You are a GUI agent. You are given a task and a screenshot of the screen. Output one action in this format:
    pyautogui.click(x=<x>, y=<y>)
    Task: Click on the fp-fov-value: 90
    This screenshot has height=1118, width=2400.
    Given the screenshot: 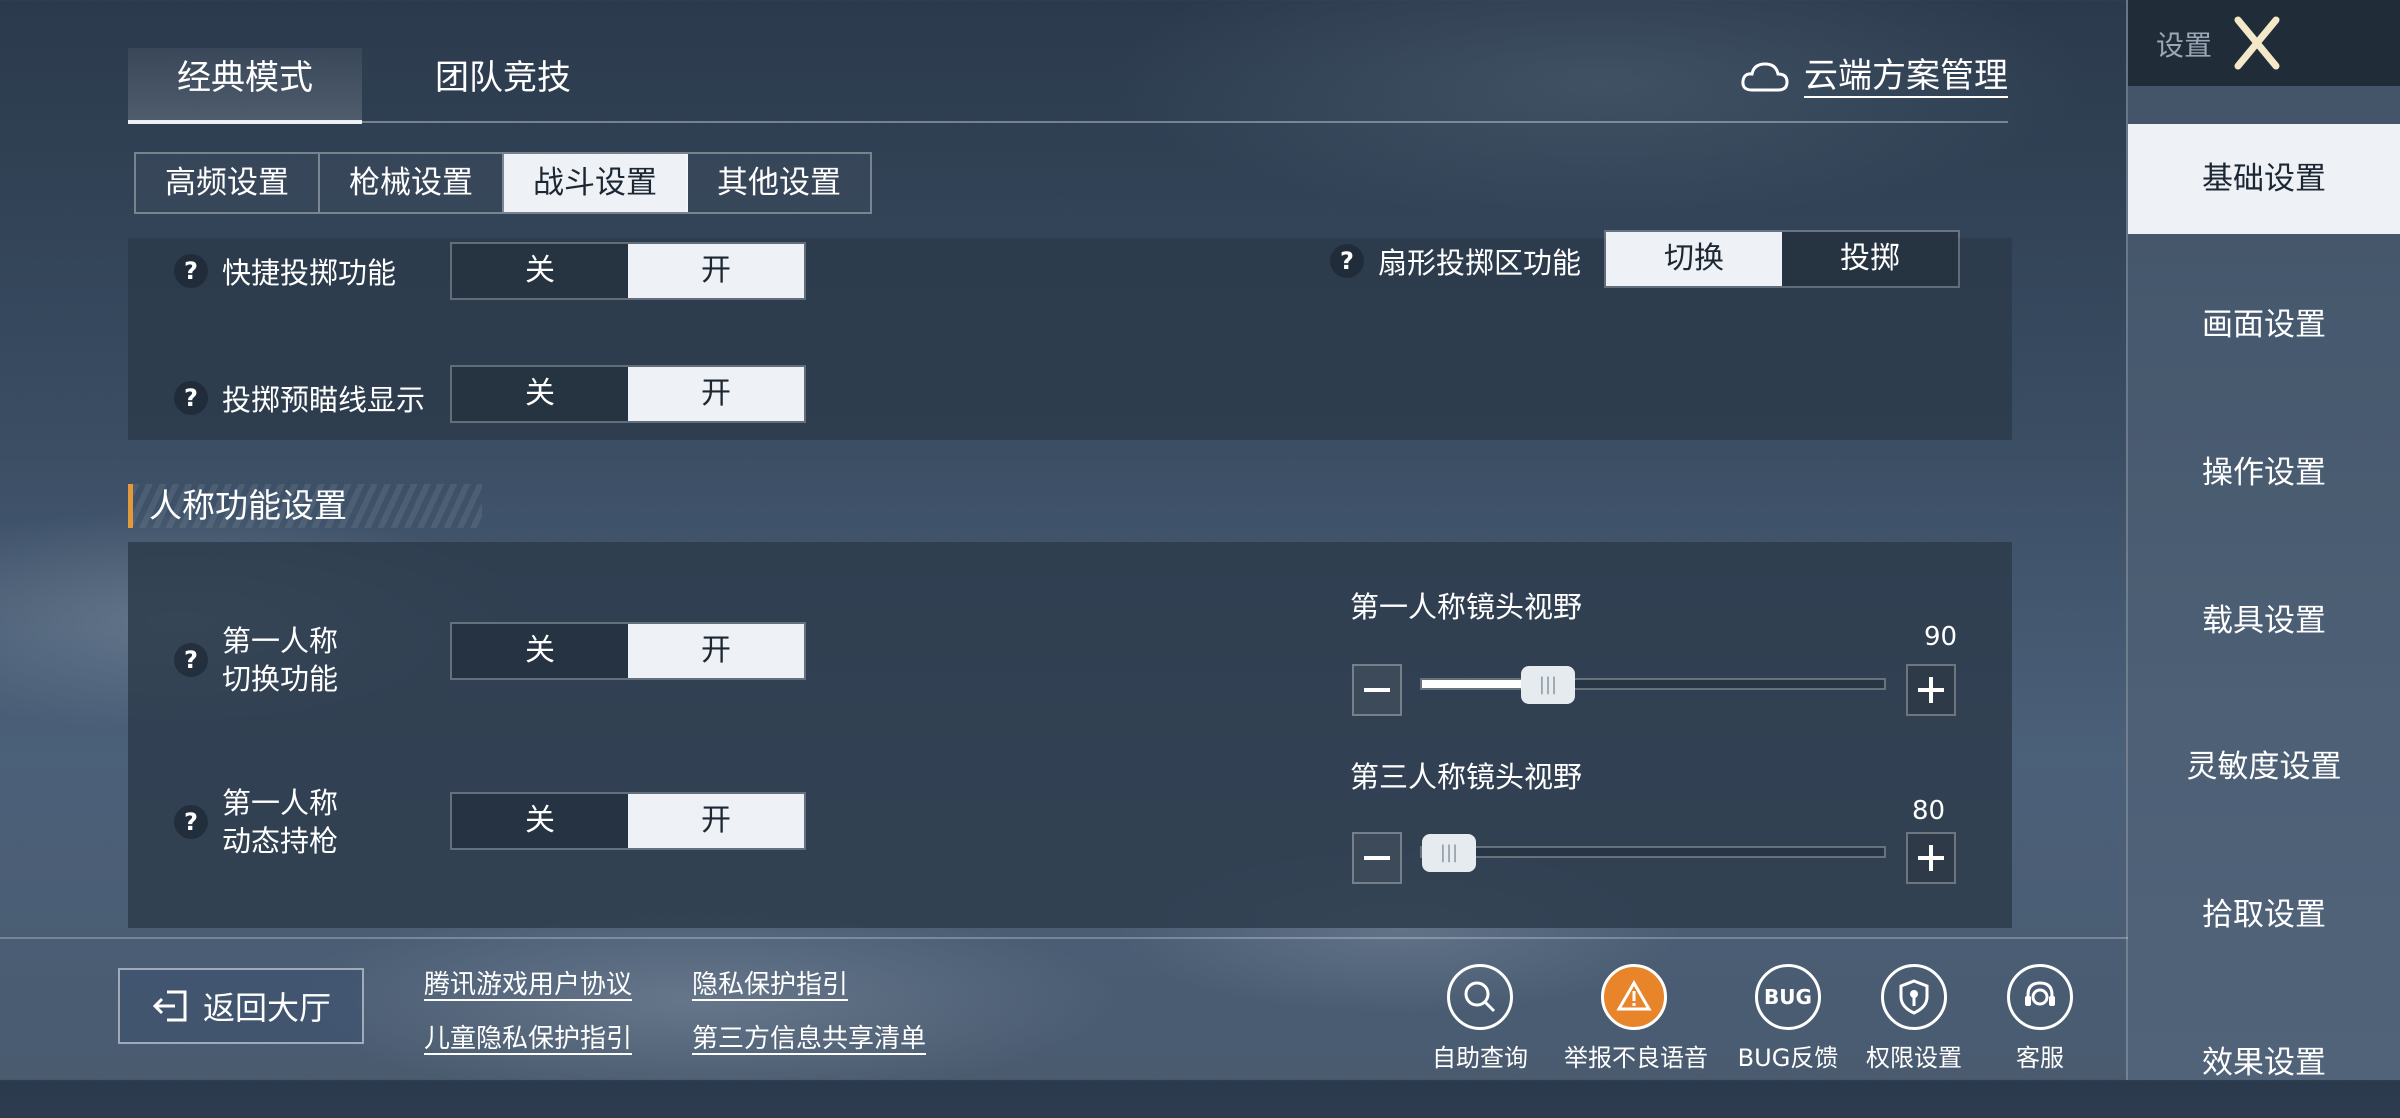 What is the action you would take?
    pyautogui.click(x=1941, y=637)
    